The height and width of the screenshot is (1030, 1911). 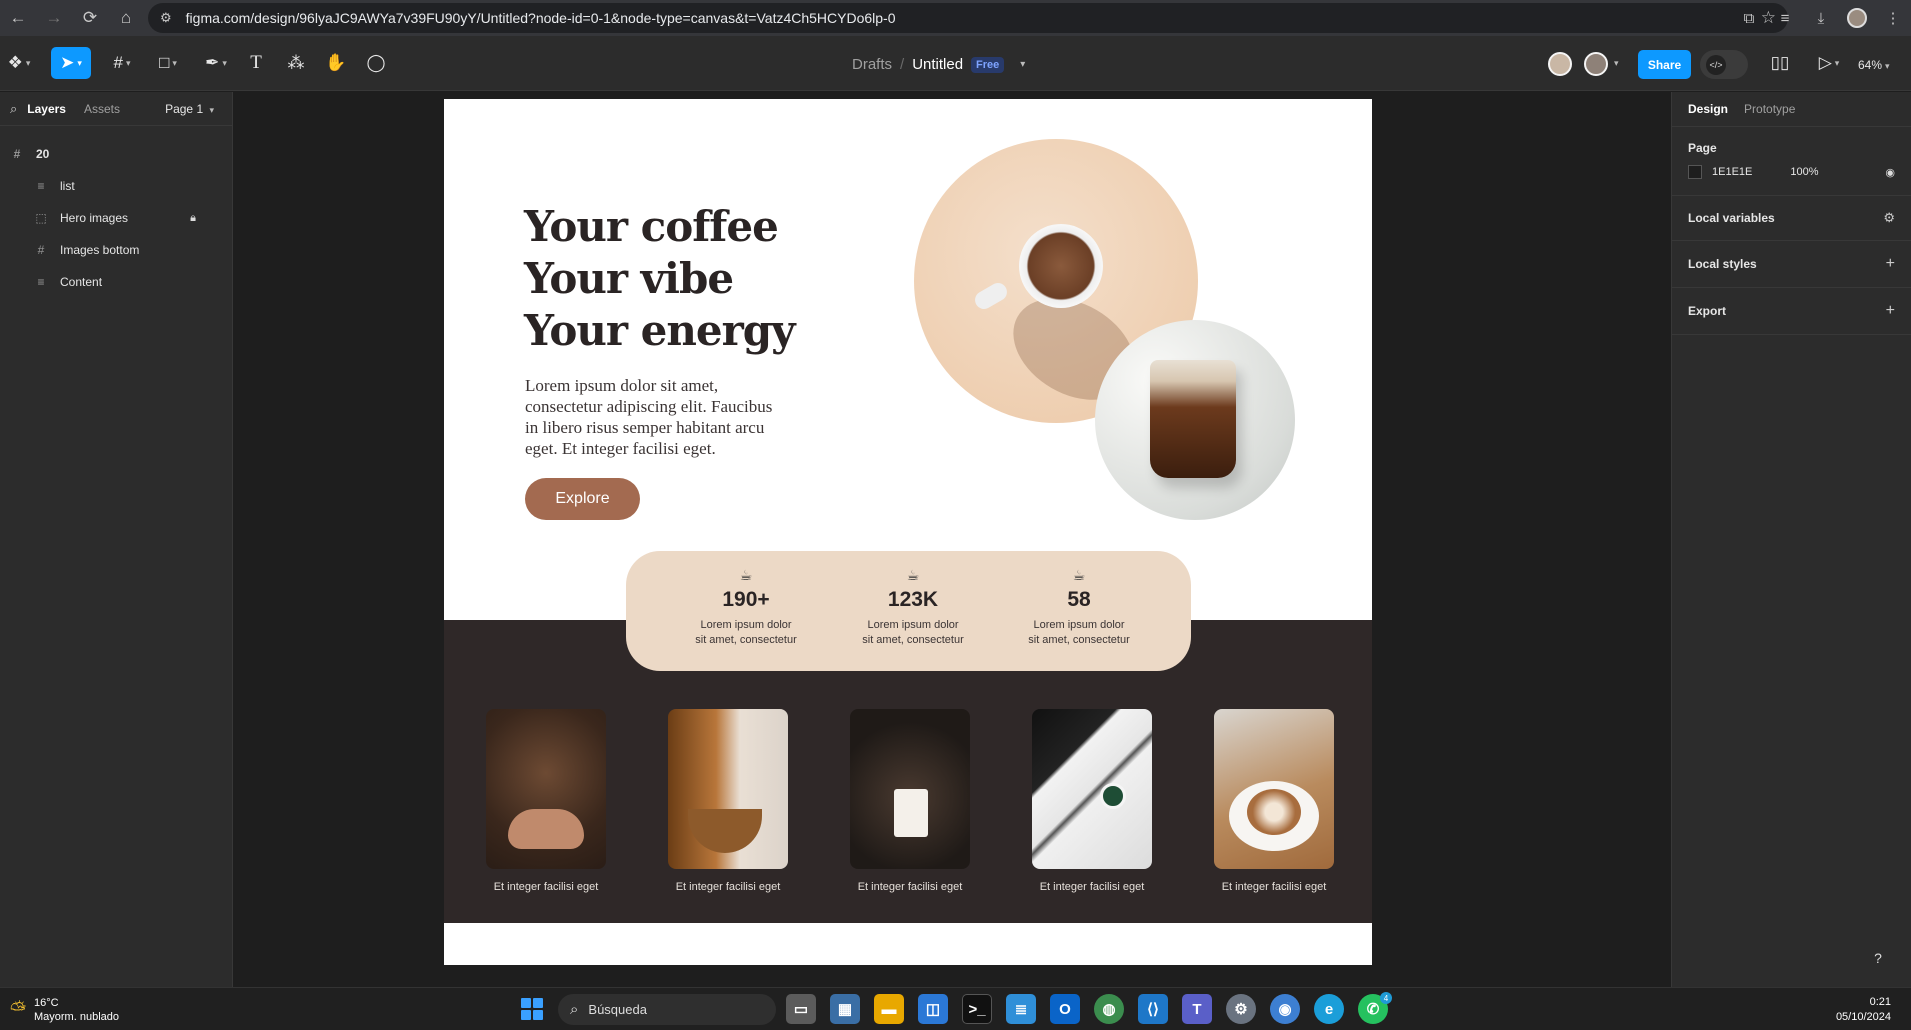 What do you see at coordinates (1596, 64) in the screenshot?
I see `user-avatar` at bounding box center [1596, 64].